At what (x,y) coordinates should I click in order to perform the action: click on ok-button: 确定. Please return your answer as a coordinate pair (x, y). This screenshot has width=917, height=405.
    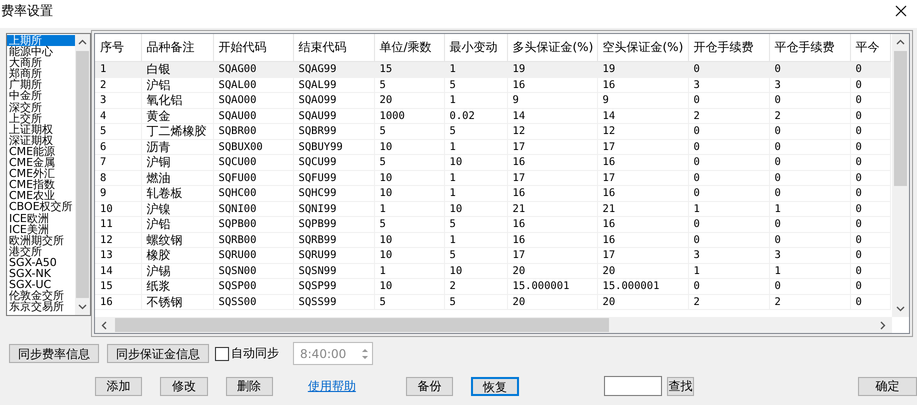
    Looking at the image, I should click on (887, 386).